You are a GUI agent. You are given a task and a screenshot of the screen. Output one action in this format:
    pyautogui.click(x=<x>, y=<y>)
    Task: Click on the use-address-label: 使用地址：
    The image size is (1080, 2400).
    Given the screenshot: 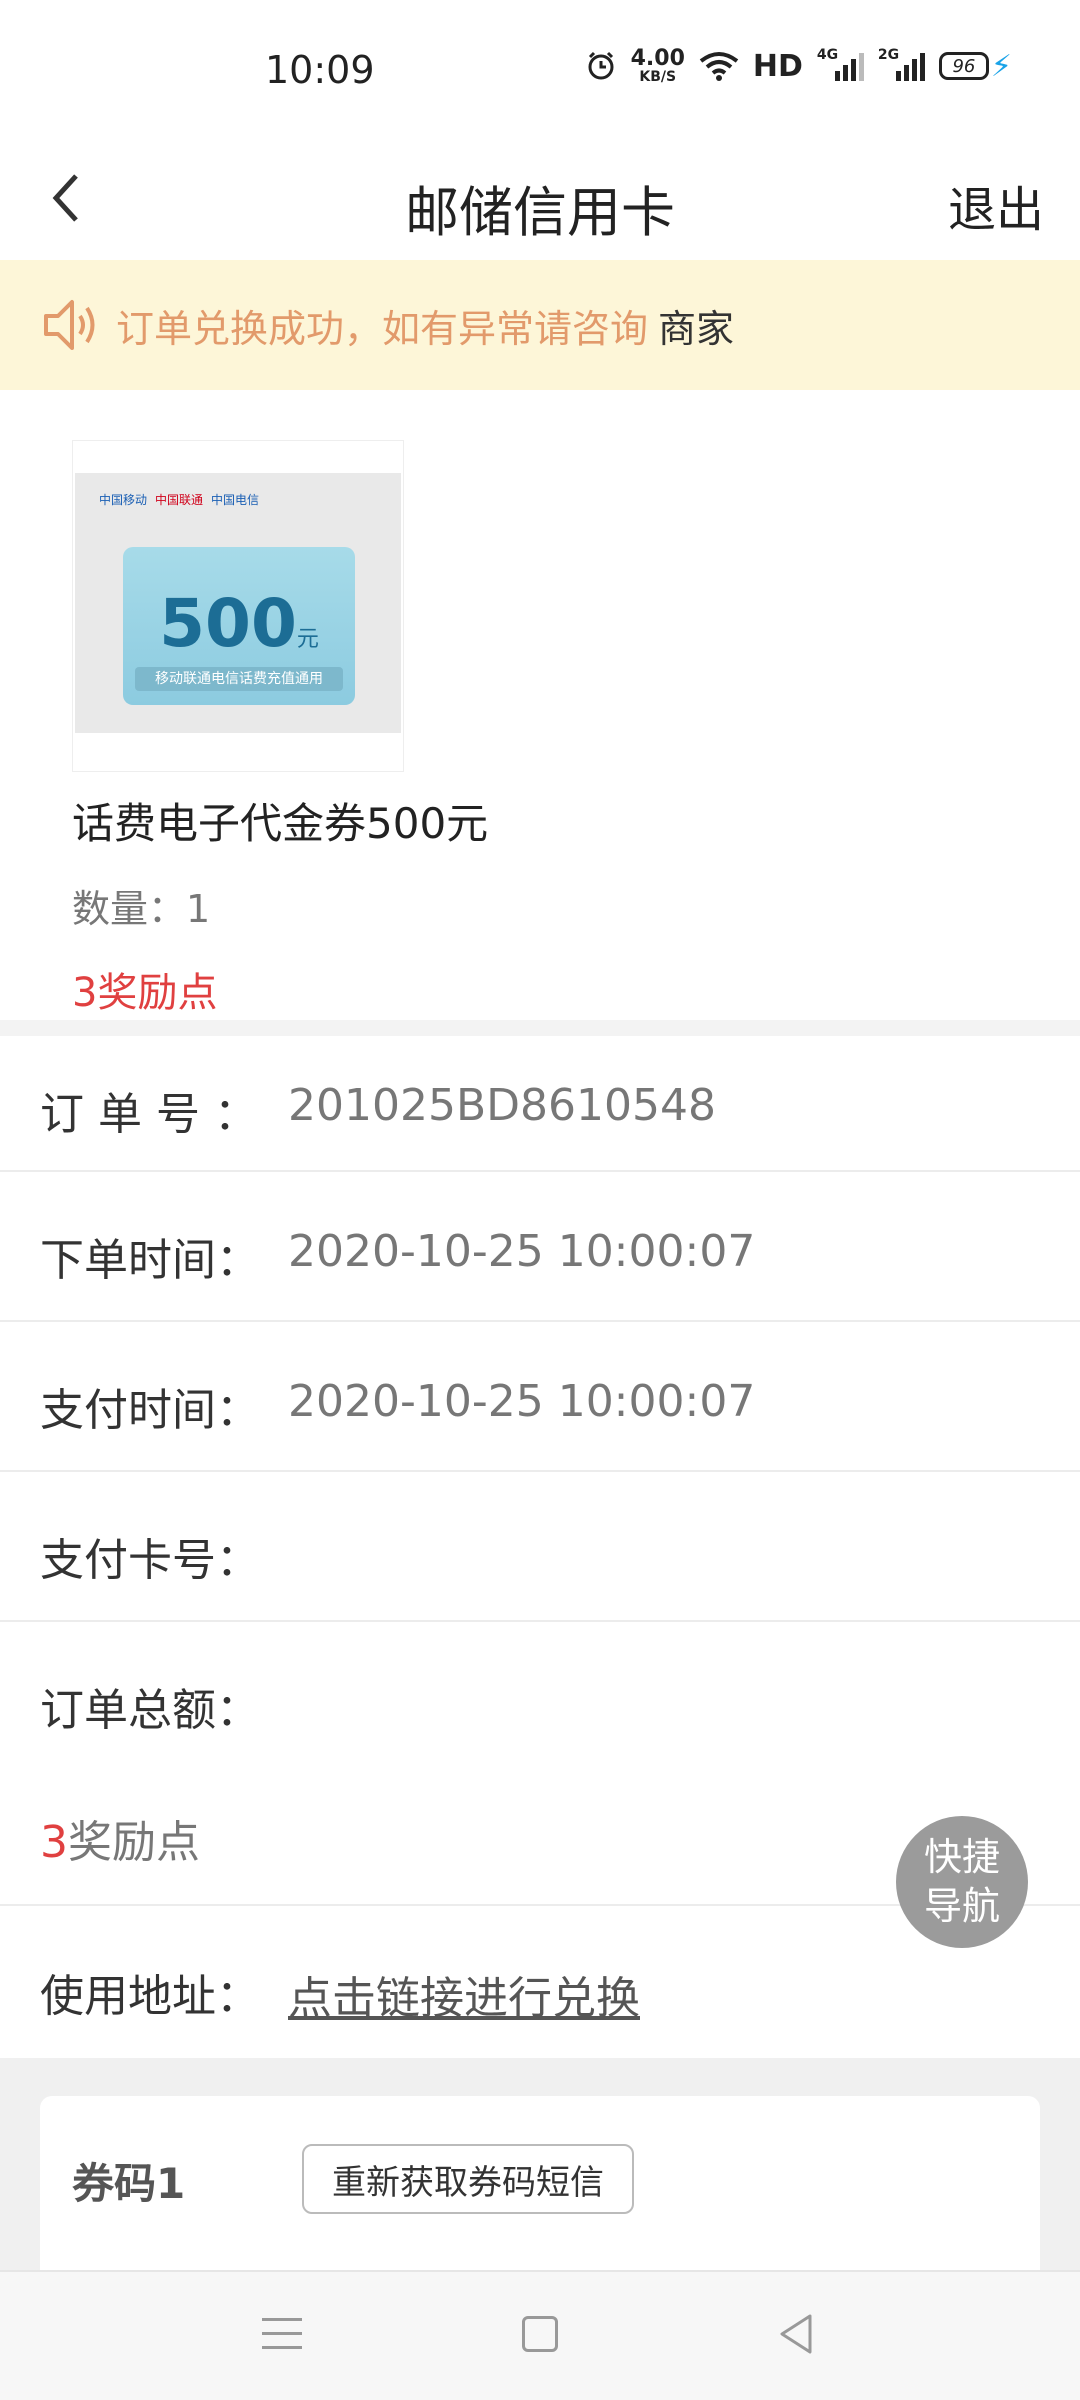 What is the action you would take?
    pyautogui.click(x=150, y=1996)
    